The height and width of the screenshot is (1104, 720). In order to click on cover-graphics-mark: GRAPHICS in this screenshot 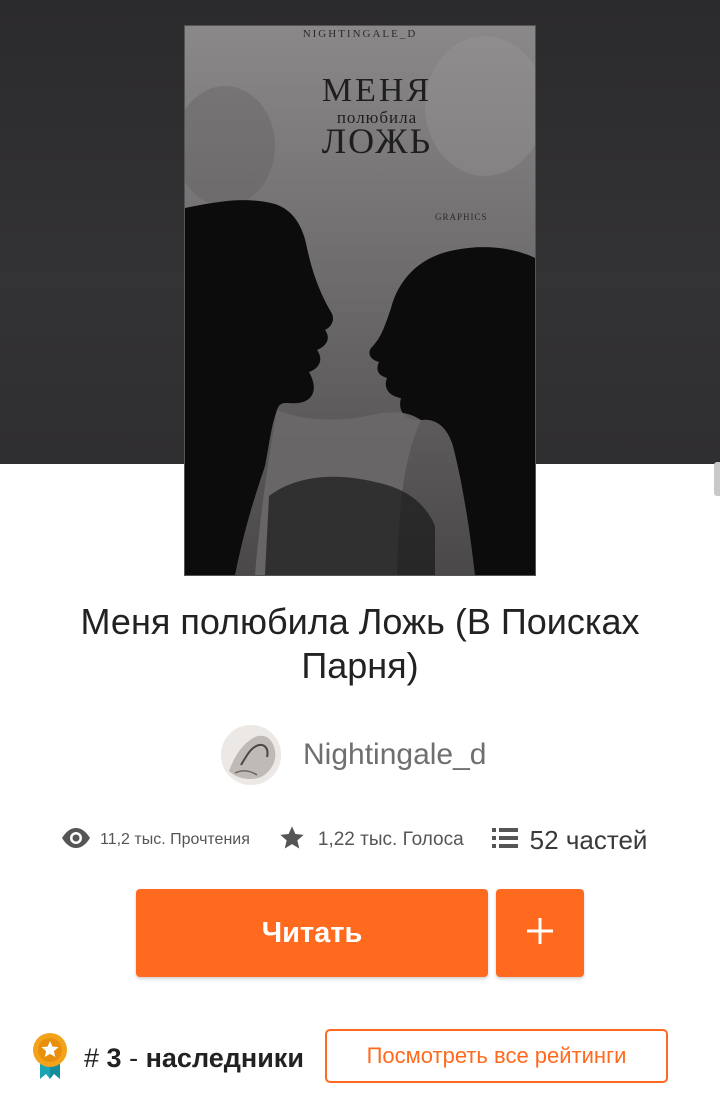, I will do `click(461, 217)`.